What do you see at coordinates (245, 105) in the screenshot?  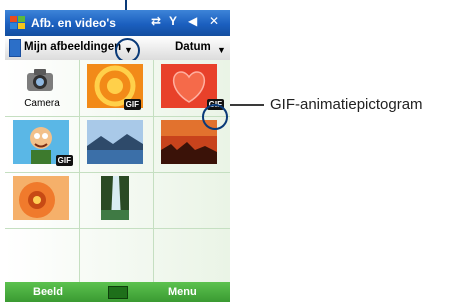 I see `callout-line-gif` at bounding box center [245, 105].